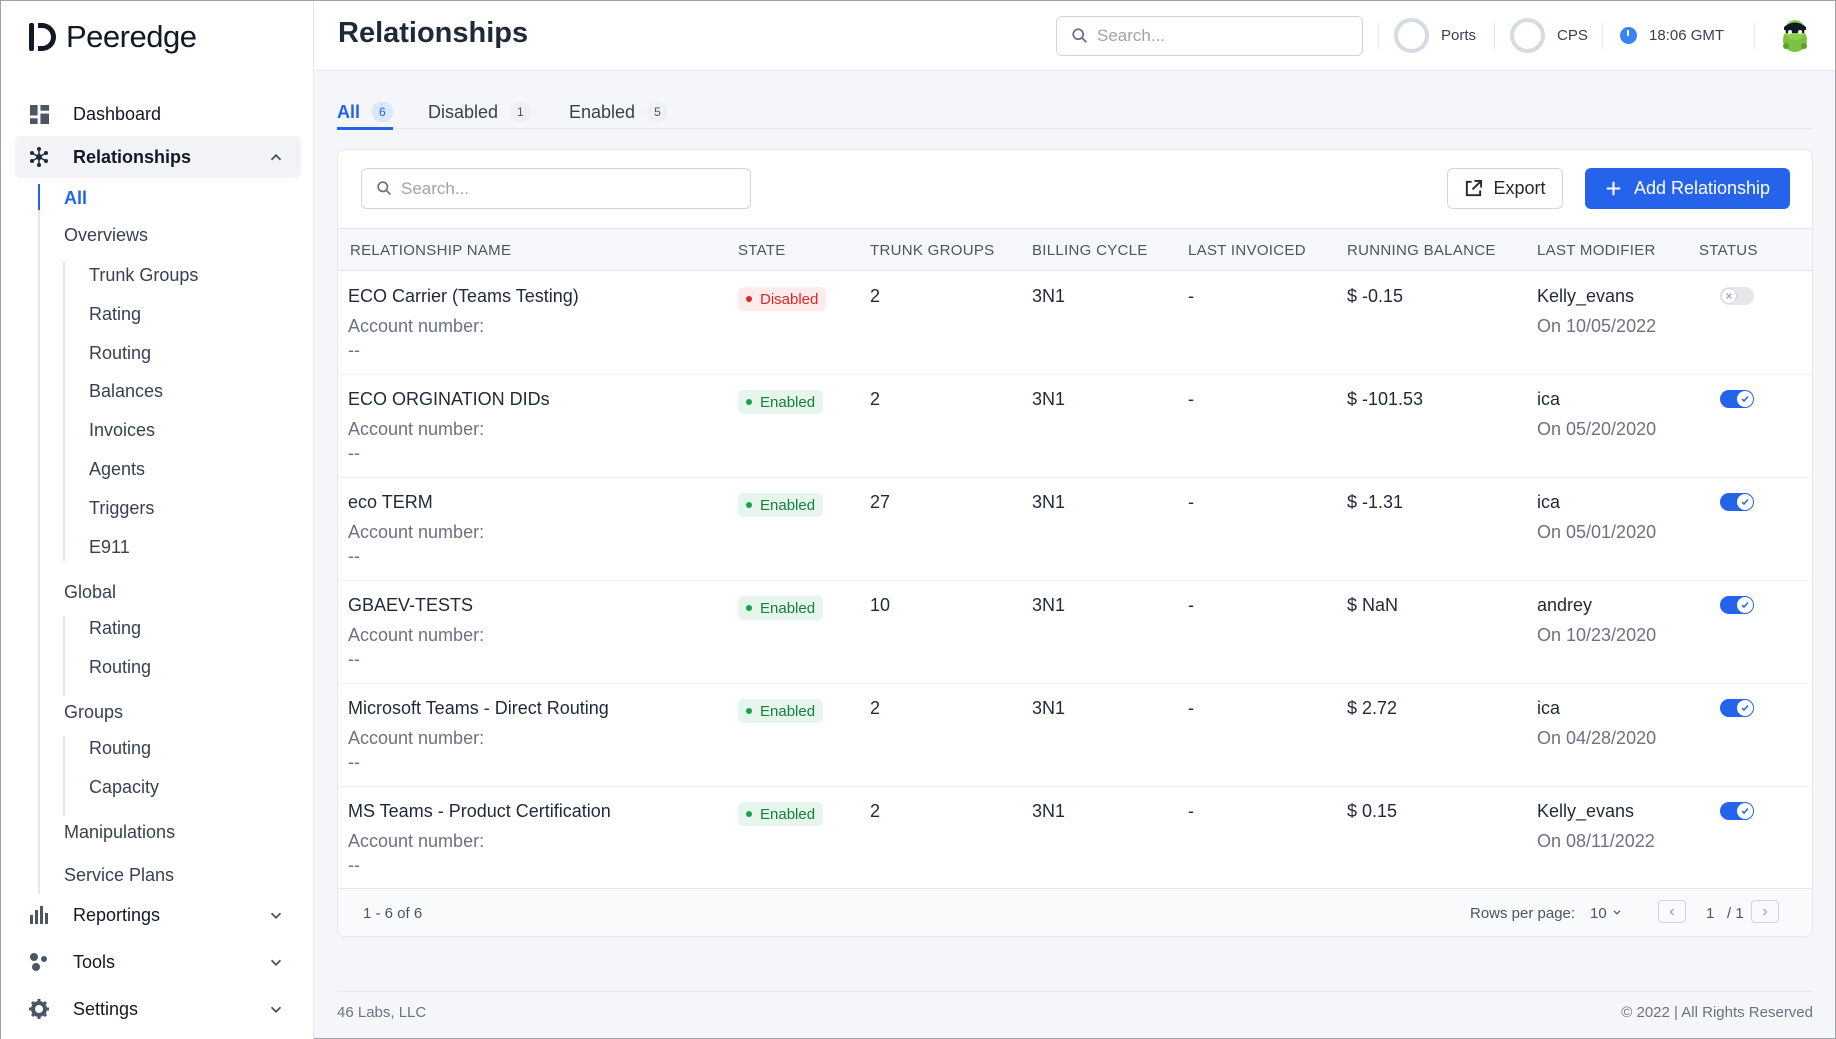 This screenshot has height=1039, width=1836. Describe the element at coordinates (618, 112) in the screenshot. I see `tab-enabled: Enabled 5` at that location.